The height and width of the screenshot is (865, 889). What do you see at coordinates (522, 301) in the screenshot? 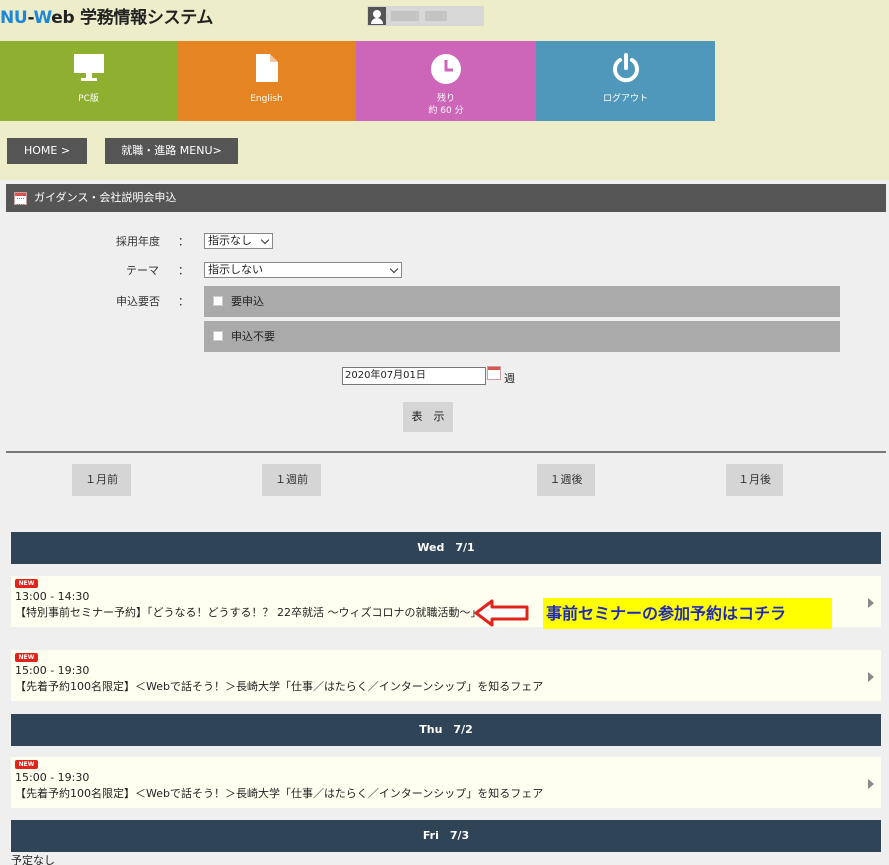
I see `checkbox-required: 要申込` at bounding box center [522, 301].